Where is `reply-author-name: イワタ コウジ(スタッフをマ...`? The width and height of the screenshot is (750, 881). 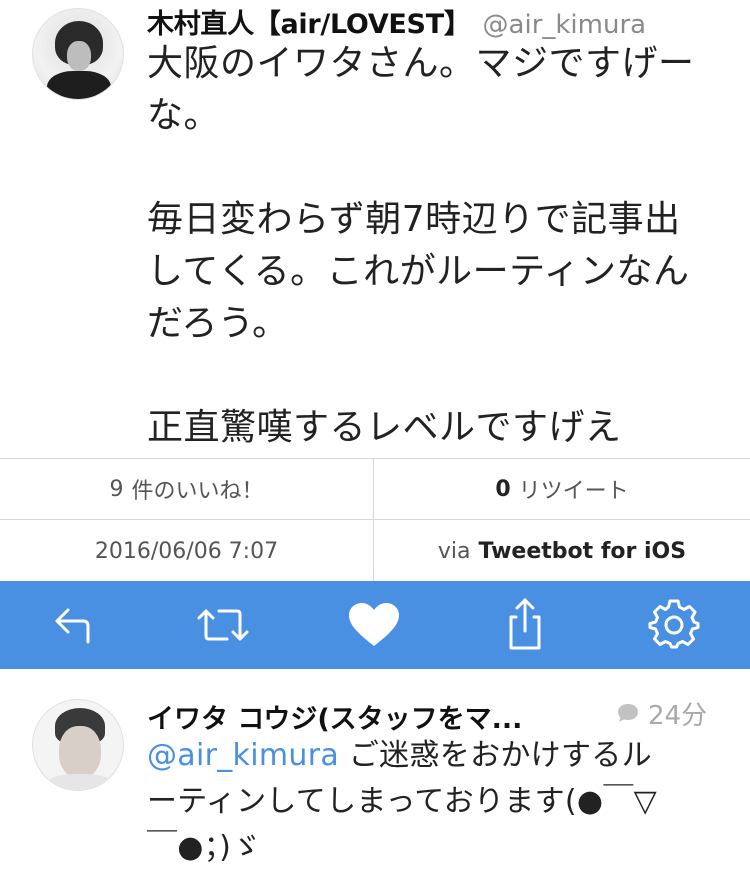
reply-author-name: イワタ コウジ(スタッフをマ... is located at coordinates (367, 716).